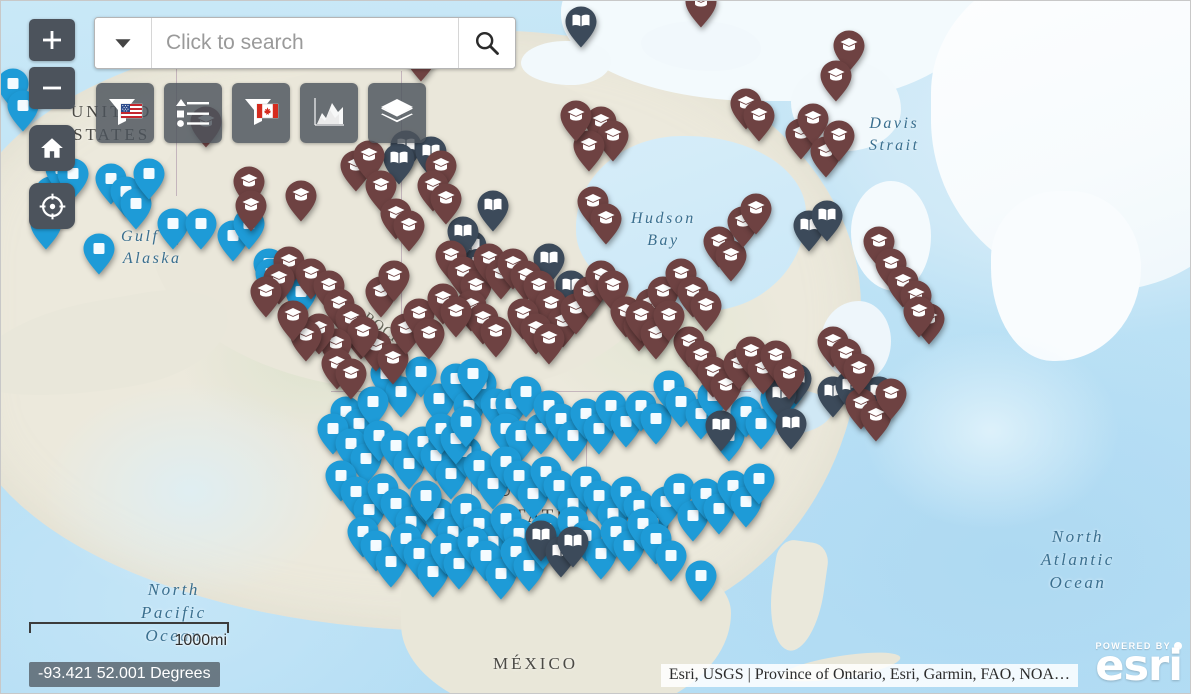  I want to click on chevron-down-icon, so click(123, 43).